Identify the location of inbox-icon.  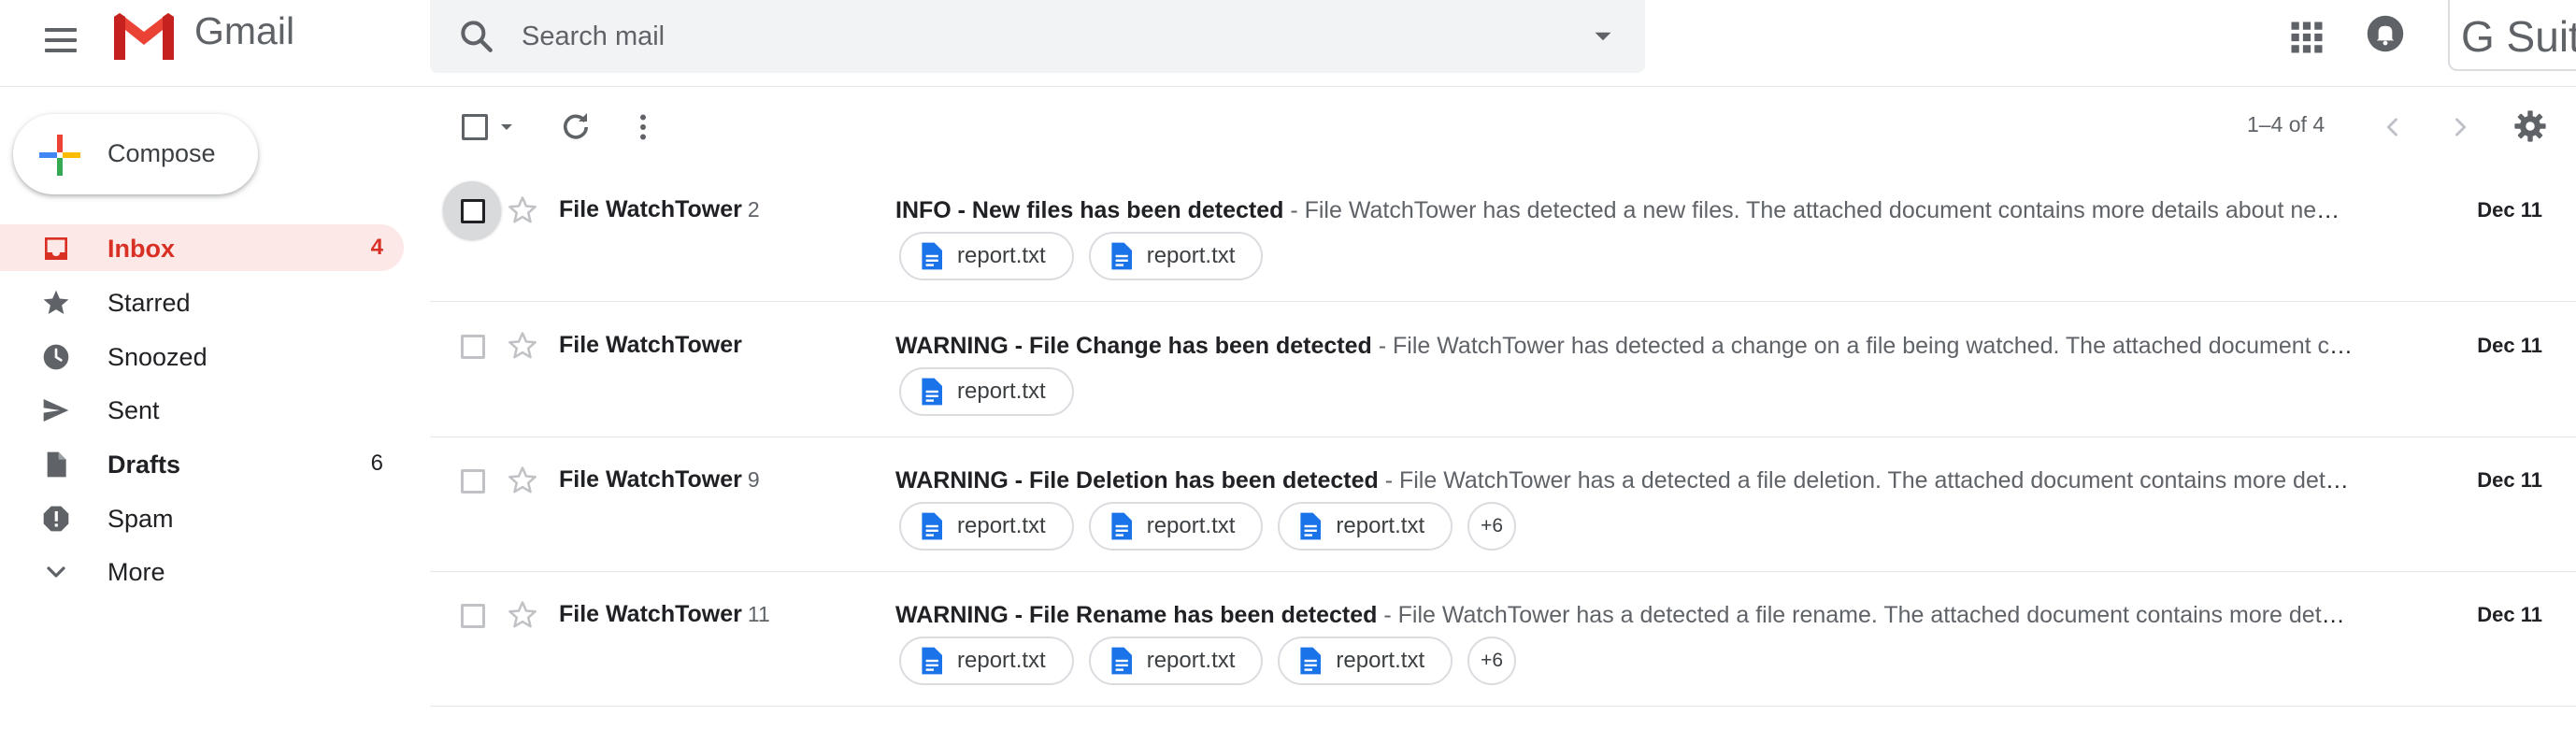
(56, 249).